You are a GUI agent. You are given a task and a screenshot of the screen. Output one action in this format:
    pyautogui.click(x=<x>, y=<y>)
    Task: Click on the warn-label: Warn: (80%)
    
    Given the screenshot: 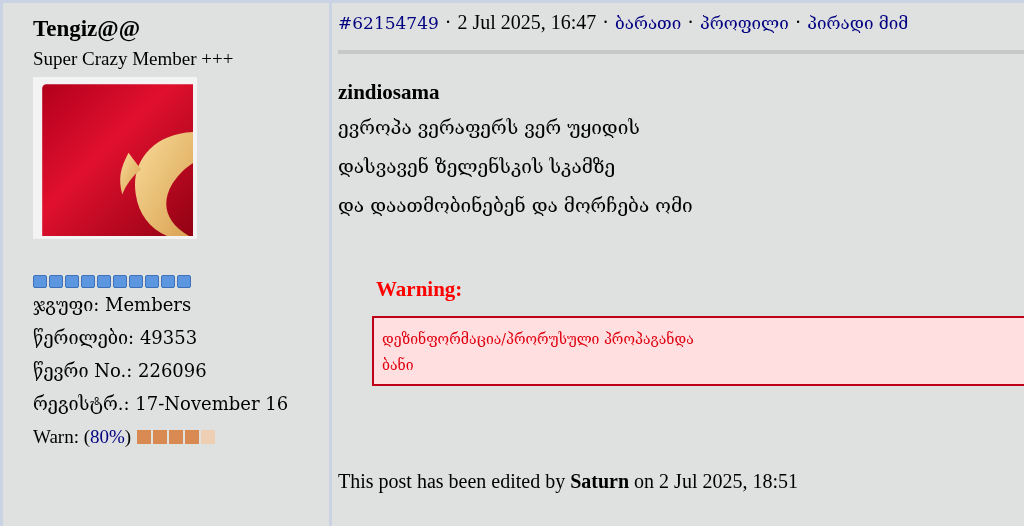 What is the action you would take?
    pyautogui.click(x=82, y=437)
    